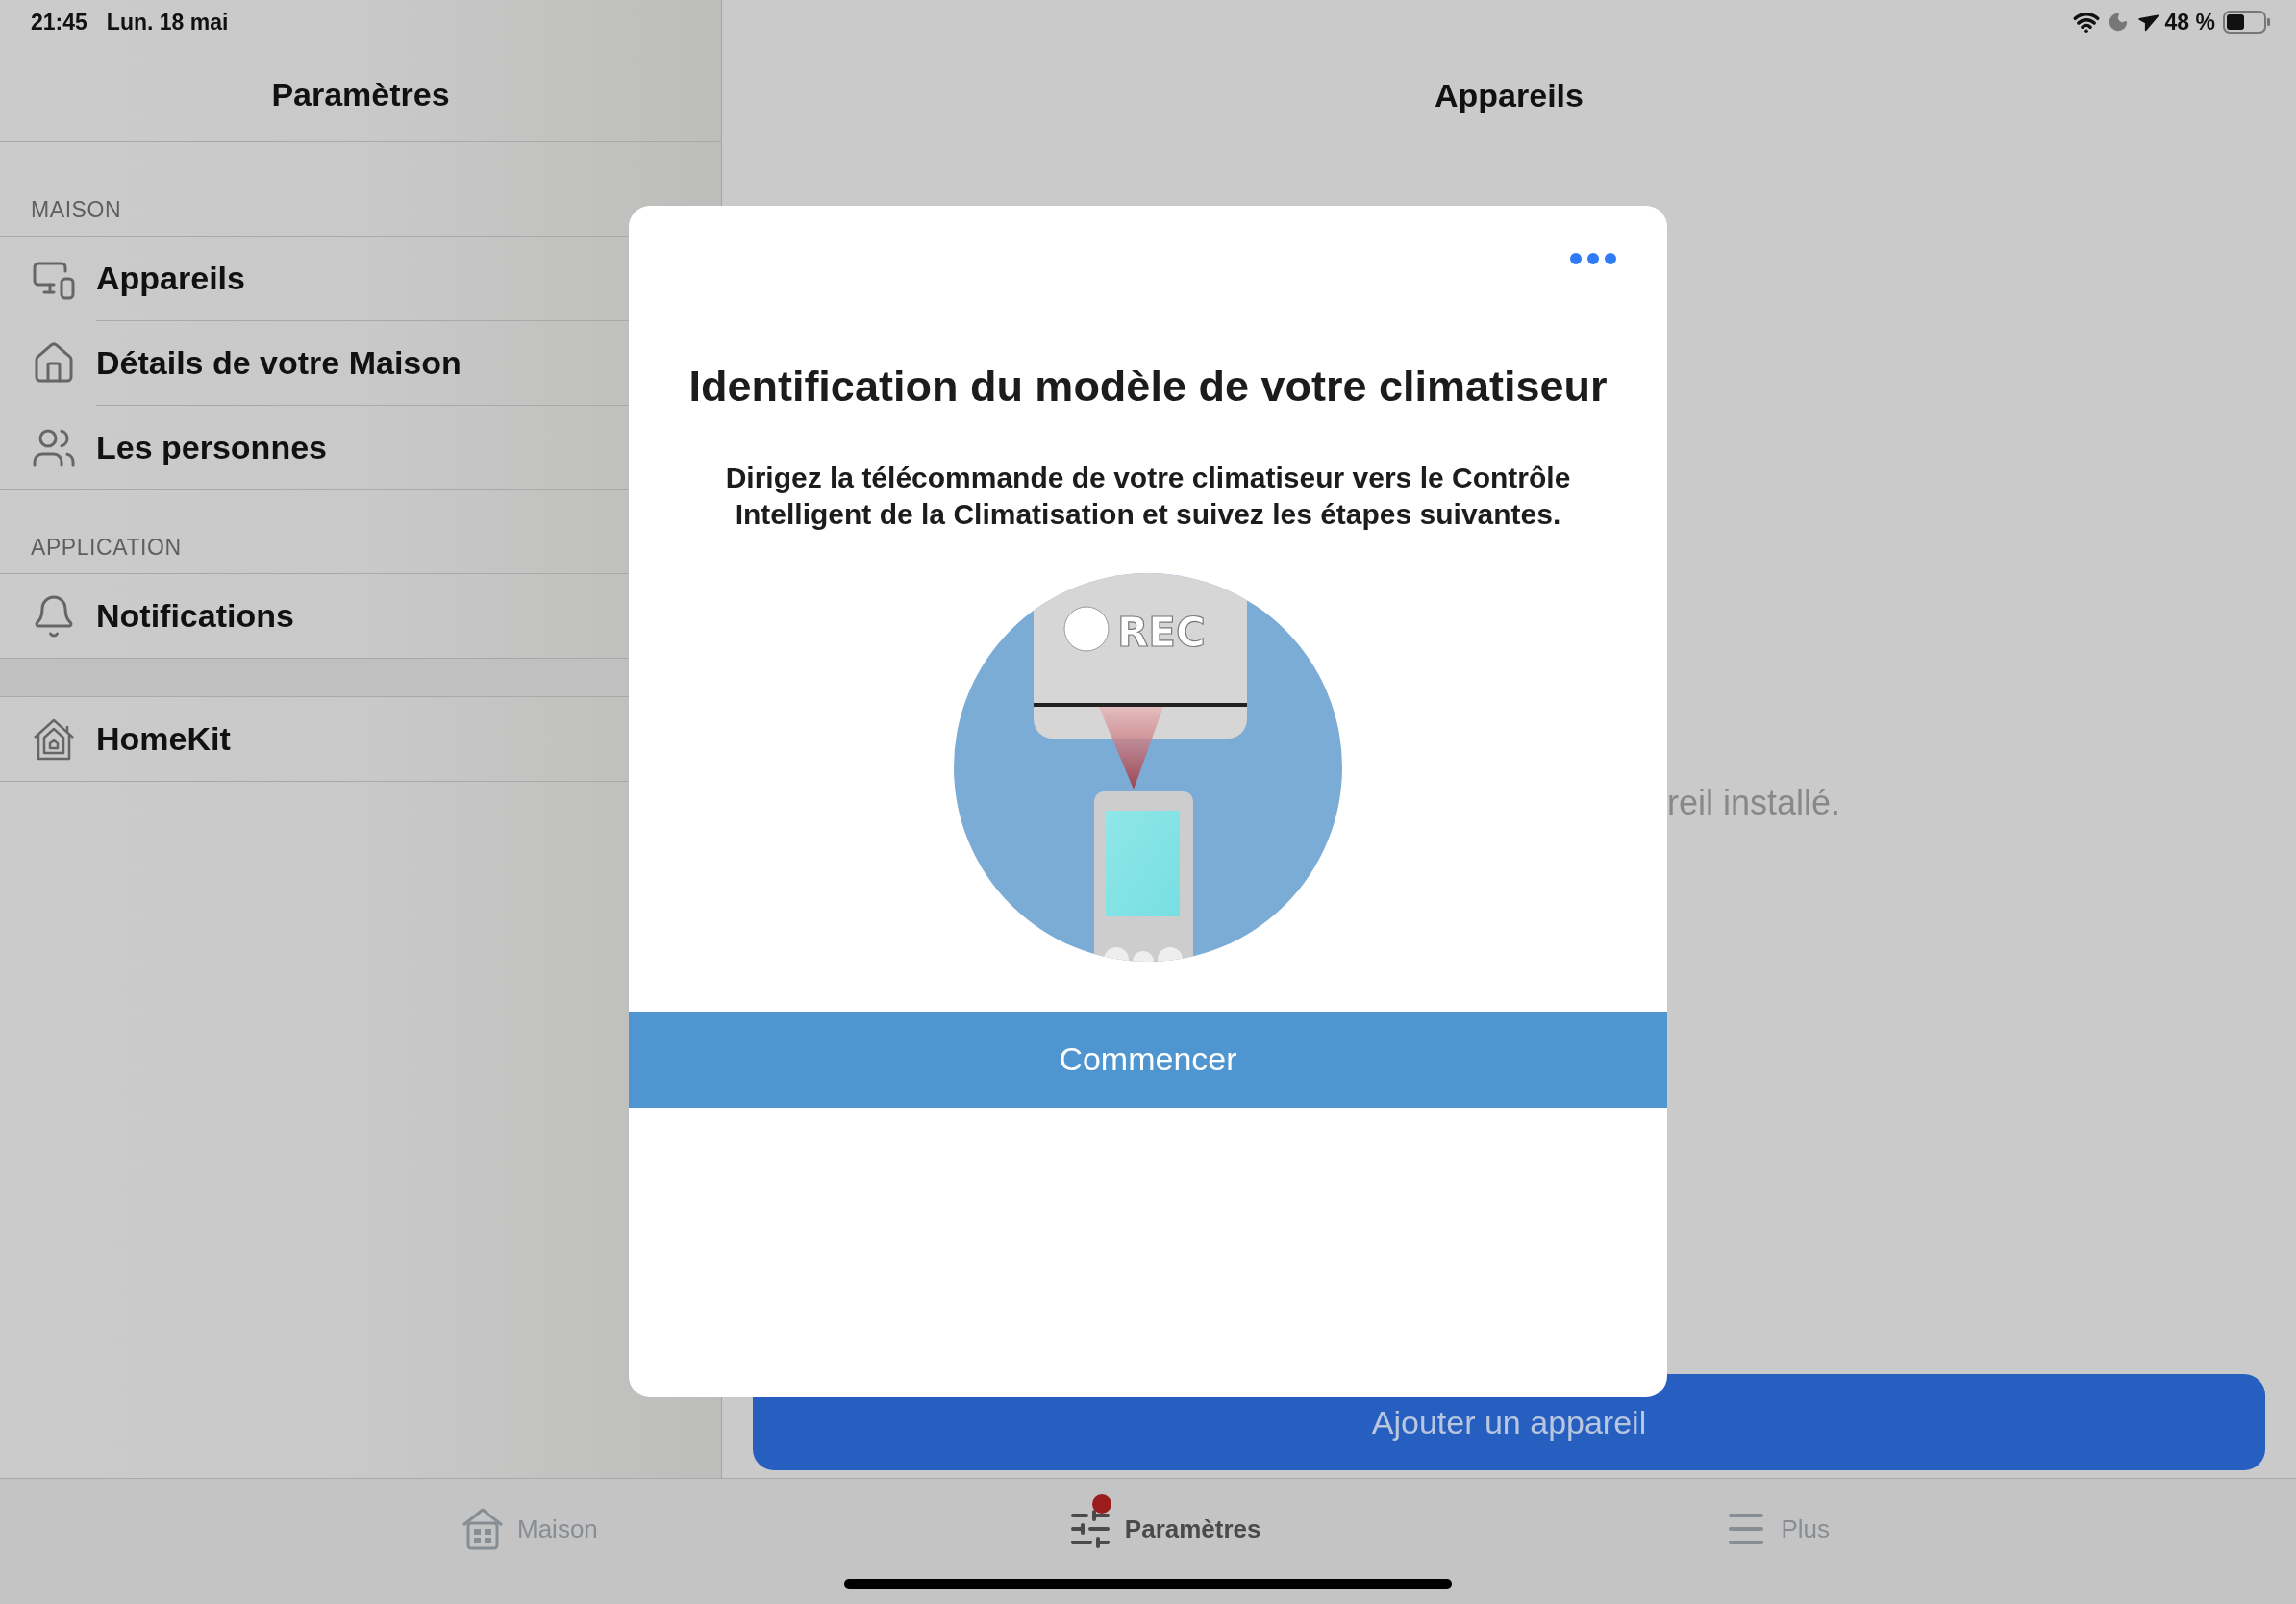 This screenshot has width=2296, height=1604. What do you see at coordinates (106, 547) in the screenshot?
I see `section-header: APPLICATION` at bounding box center [106, 547].